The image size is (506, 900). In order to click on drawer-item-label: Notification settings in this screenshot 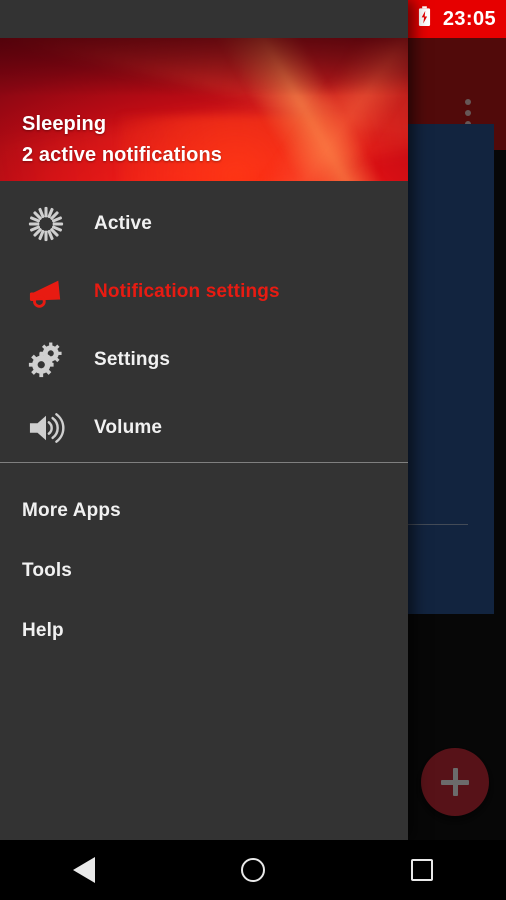, I will do `click(187, 291)`.